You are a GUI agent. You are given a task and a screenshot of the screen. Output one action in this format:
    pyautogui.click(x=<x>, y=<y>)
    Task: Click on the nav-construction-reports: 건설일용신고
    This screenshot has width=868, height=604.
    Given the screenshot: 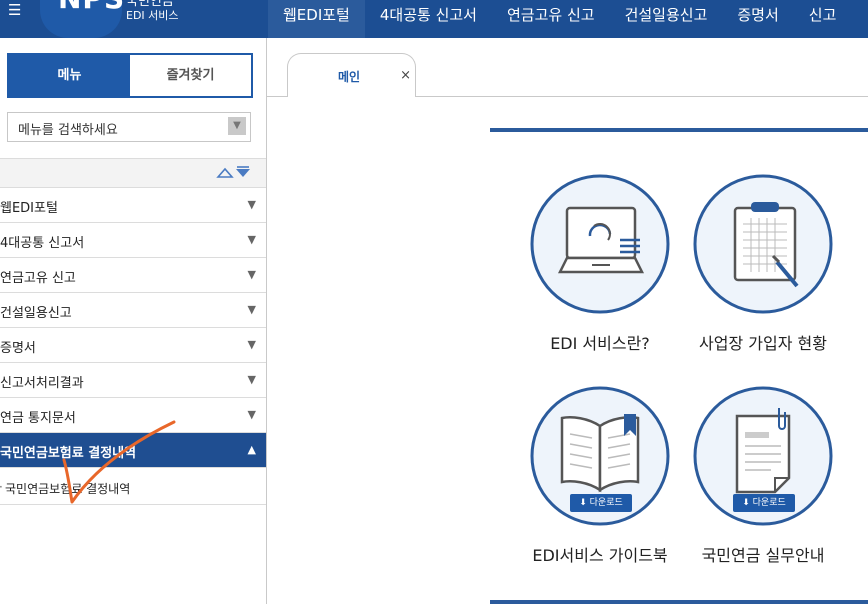 What is the action you would take?
    pyautogui.click(x=666, y=19)
    